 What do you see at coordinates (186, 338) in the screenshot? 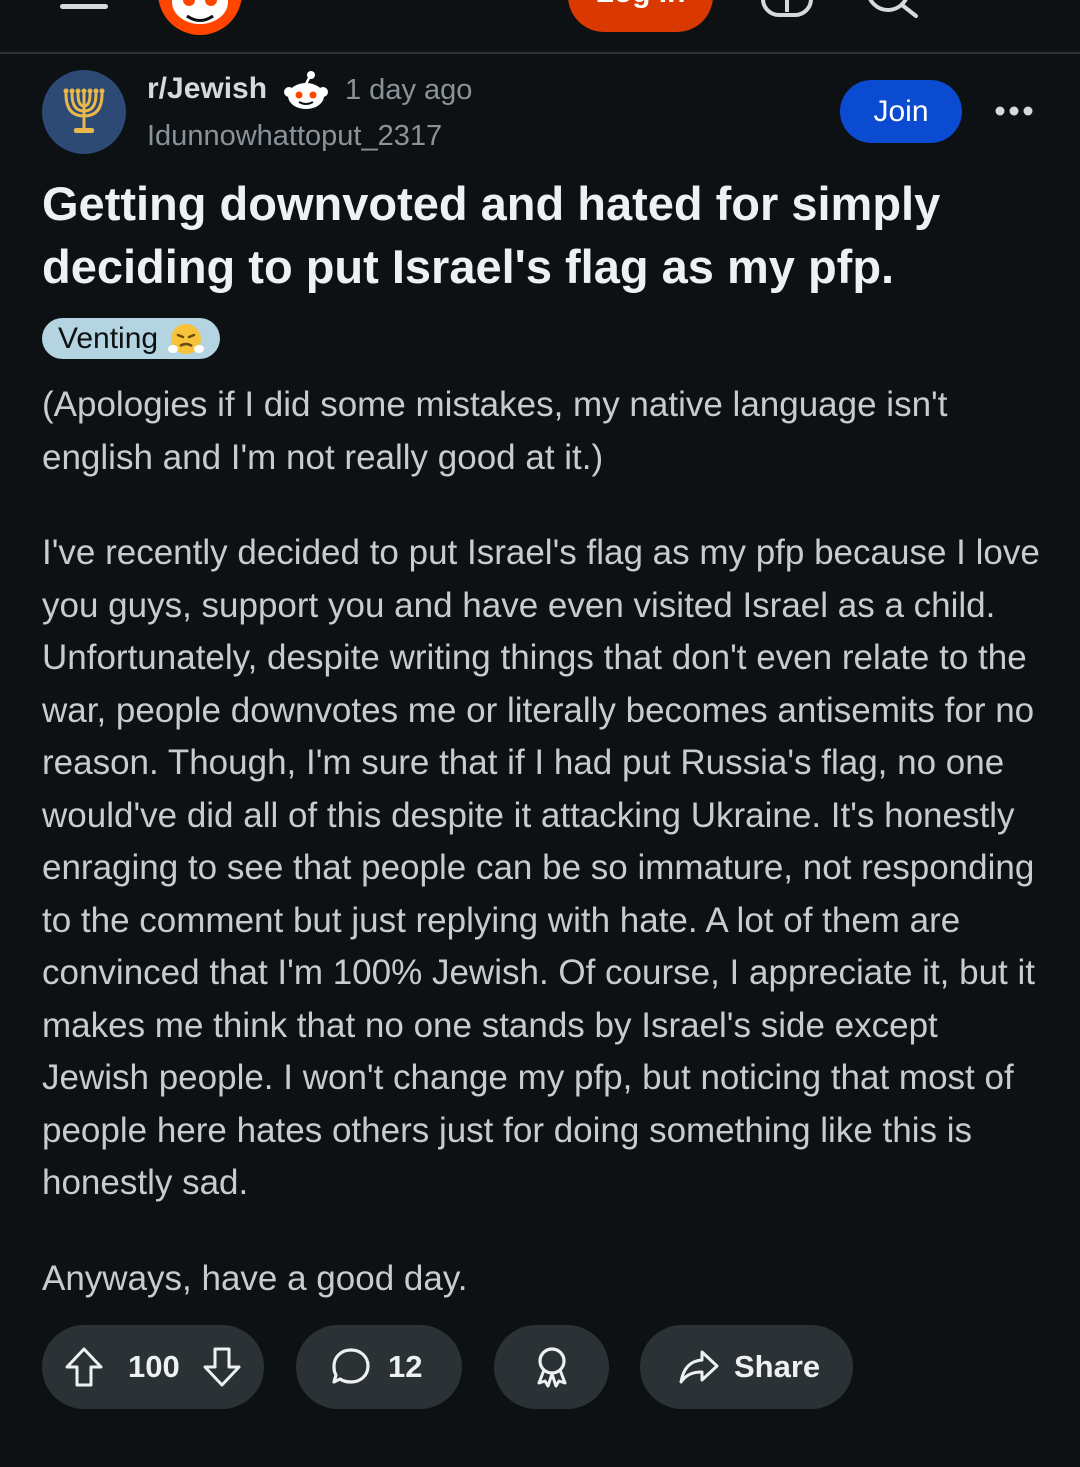
I see `steam-nose-face-icon` at bounding box center [186, 338].